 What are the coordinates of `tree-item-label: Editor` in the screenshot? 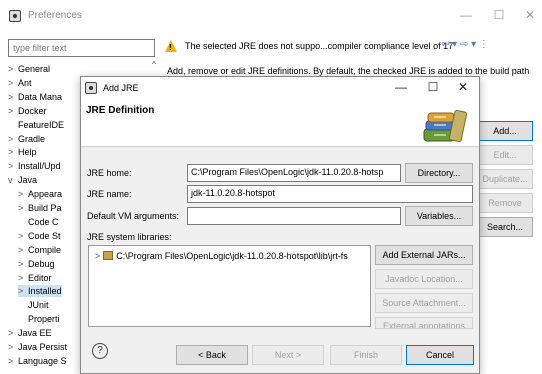 It's located at (40, 277).